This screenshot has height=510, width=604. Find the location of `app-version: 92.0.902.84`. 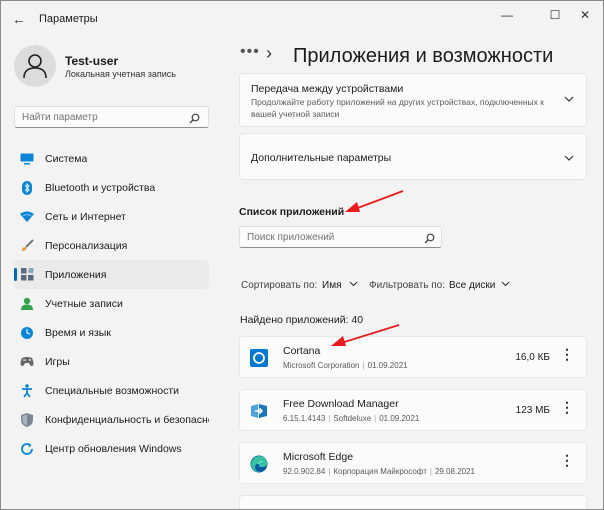

app-version: 92.0.902.84 is located at coordinates (304, 471).